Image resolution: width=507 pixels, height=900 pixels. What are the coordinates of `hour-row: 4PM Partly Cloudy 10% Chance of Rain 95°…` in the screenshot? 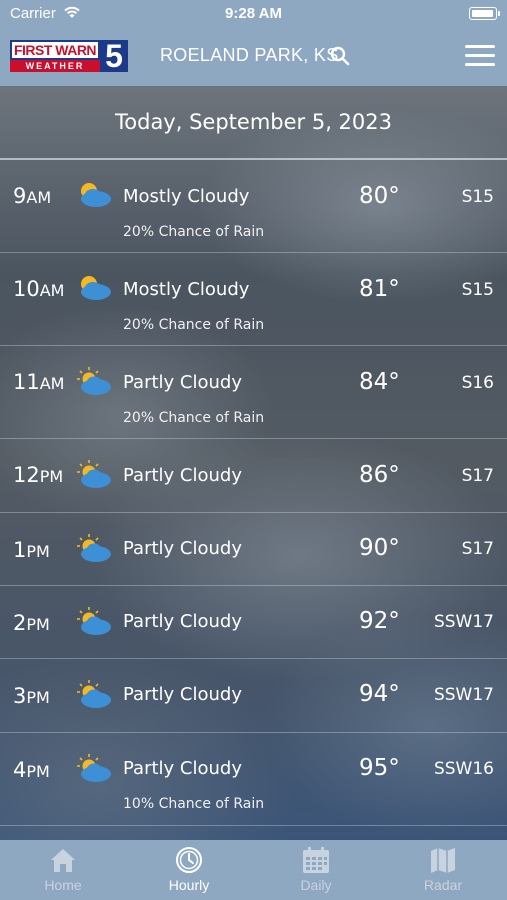 It's located at (253, 779).